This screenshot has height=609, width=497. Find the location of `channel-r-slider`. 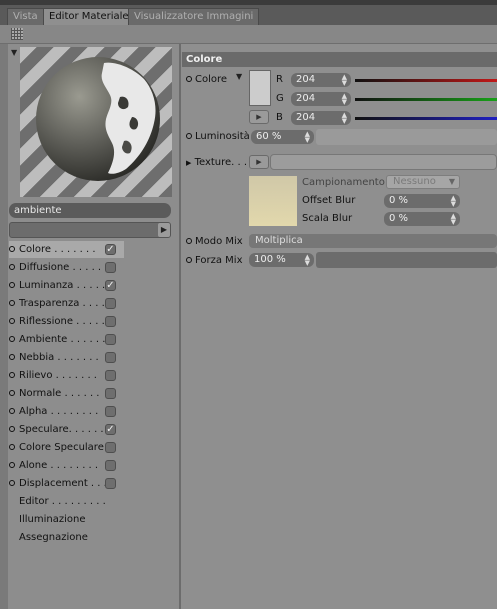

channel-r-slider is located at coordinates (426, 80).